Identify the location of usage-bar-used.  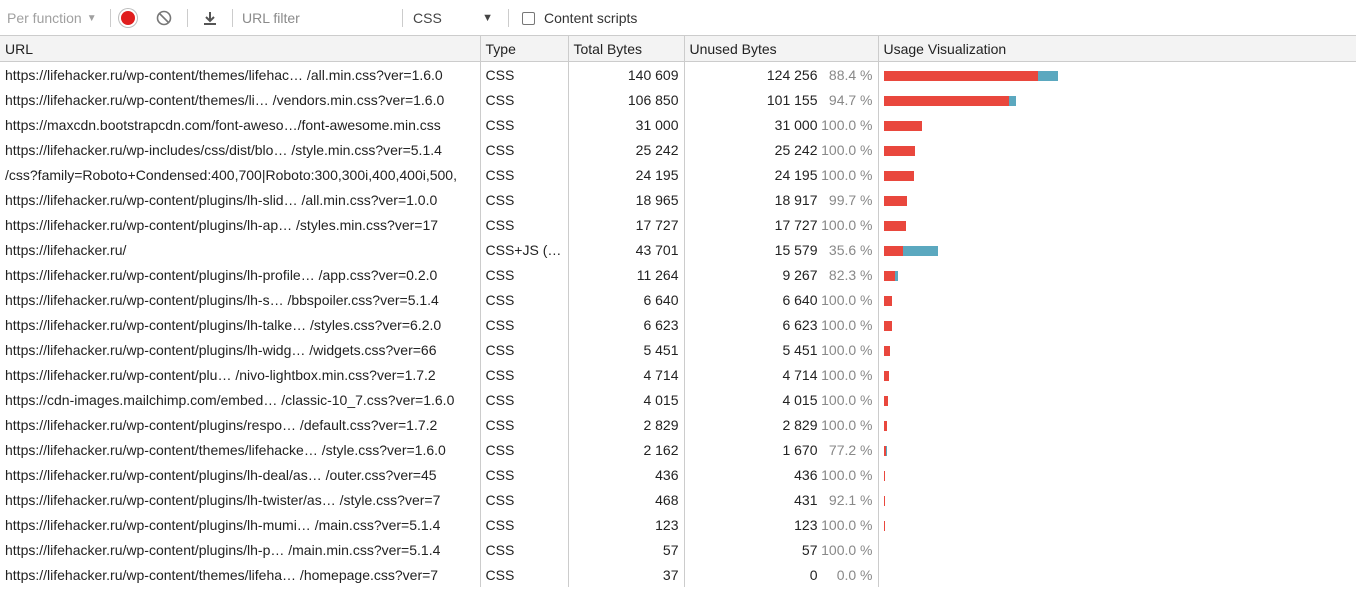
(886, 450).